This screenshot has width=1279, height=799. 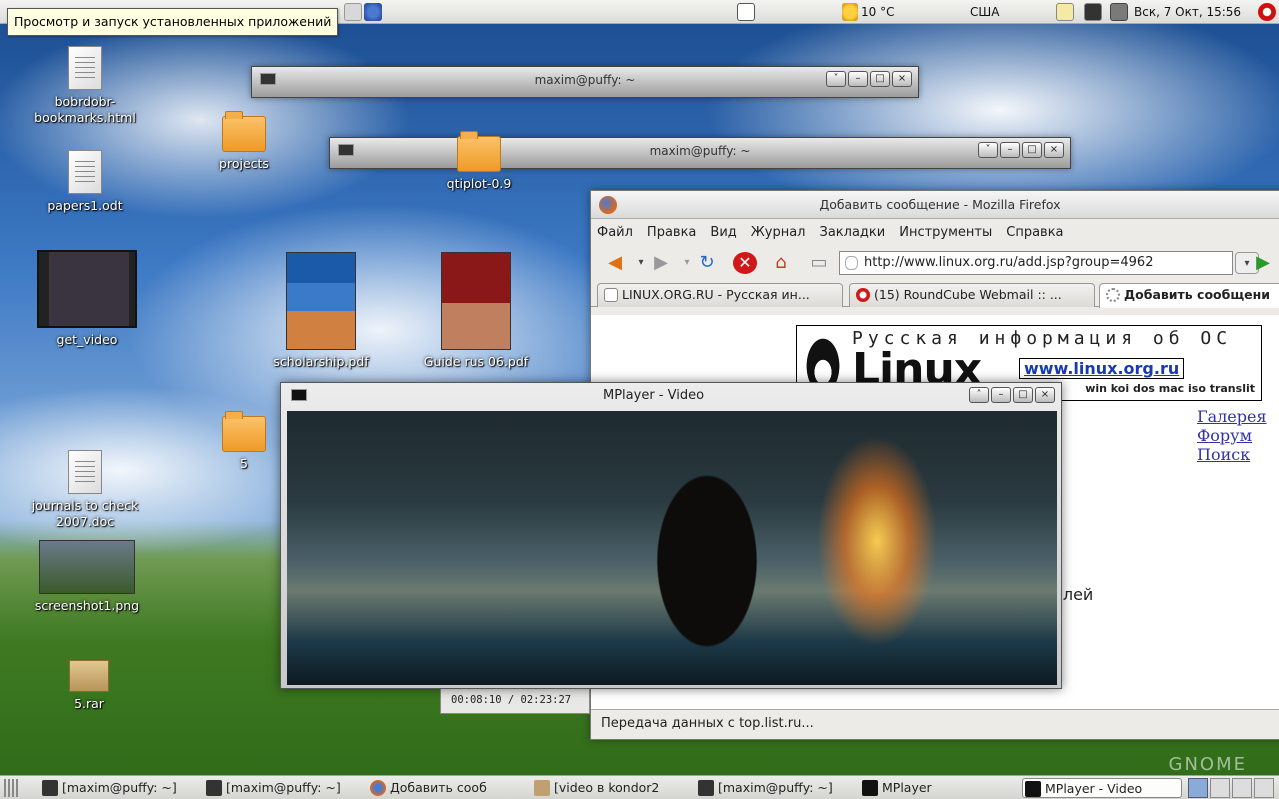 What do you see at coordinates (1207, 764) in the screenshot?
I see `gnome-watermark: GNOME` at bounding box center [1207, 764].